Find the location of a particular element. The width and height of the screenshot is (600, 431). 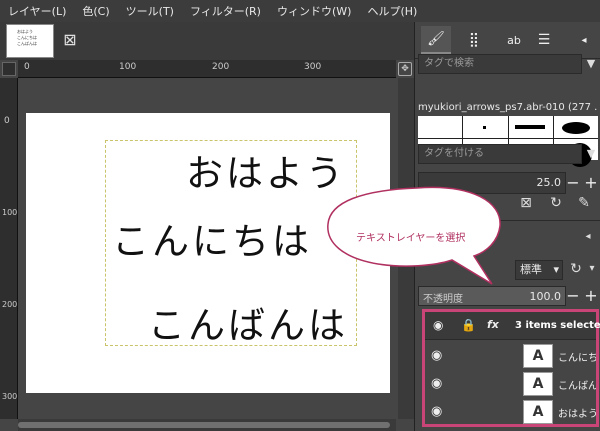

document-history-tab: ☰ is located at coordinates (544, 40).